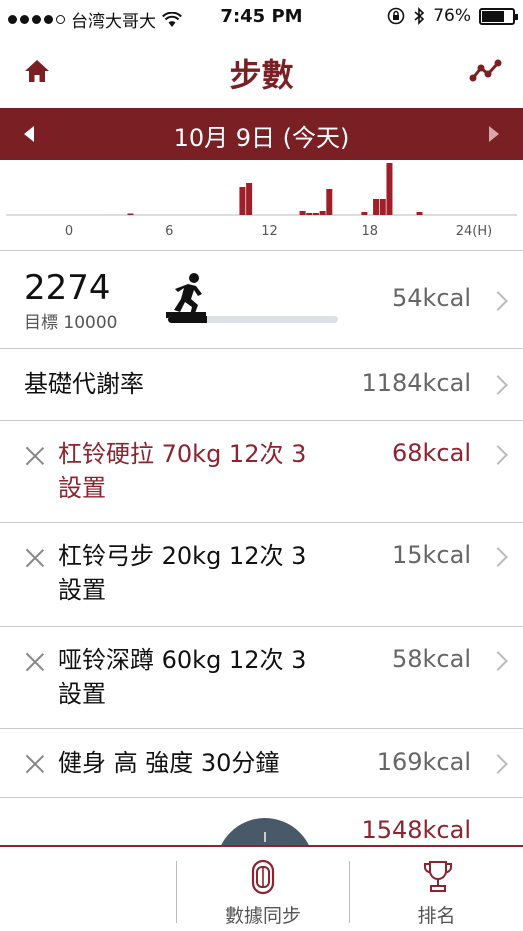 Image resolution: width=523 pixels, height=931 pixels. I want to click on steps-goal: 目標 10000, so click(71, 323).